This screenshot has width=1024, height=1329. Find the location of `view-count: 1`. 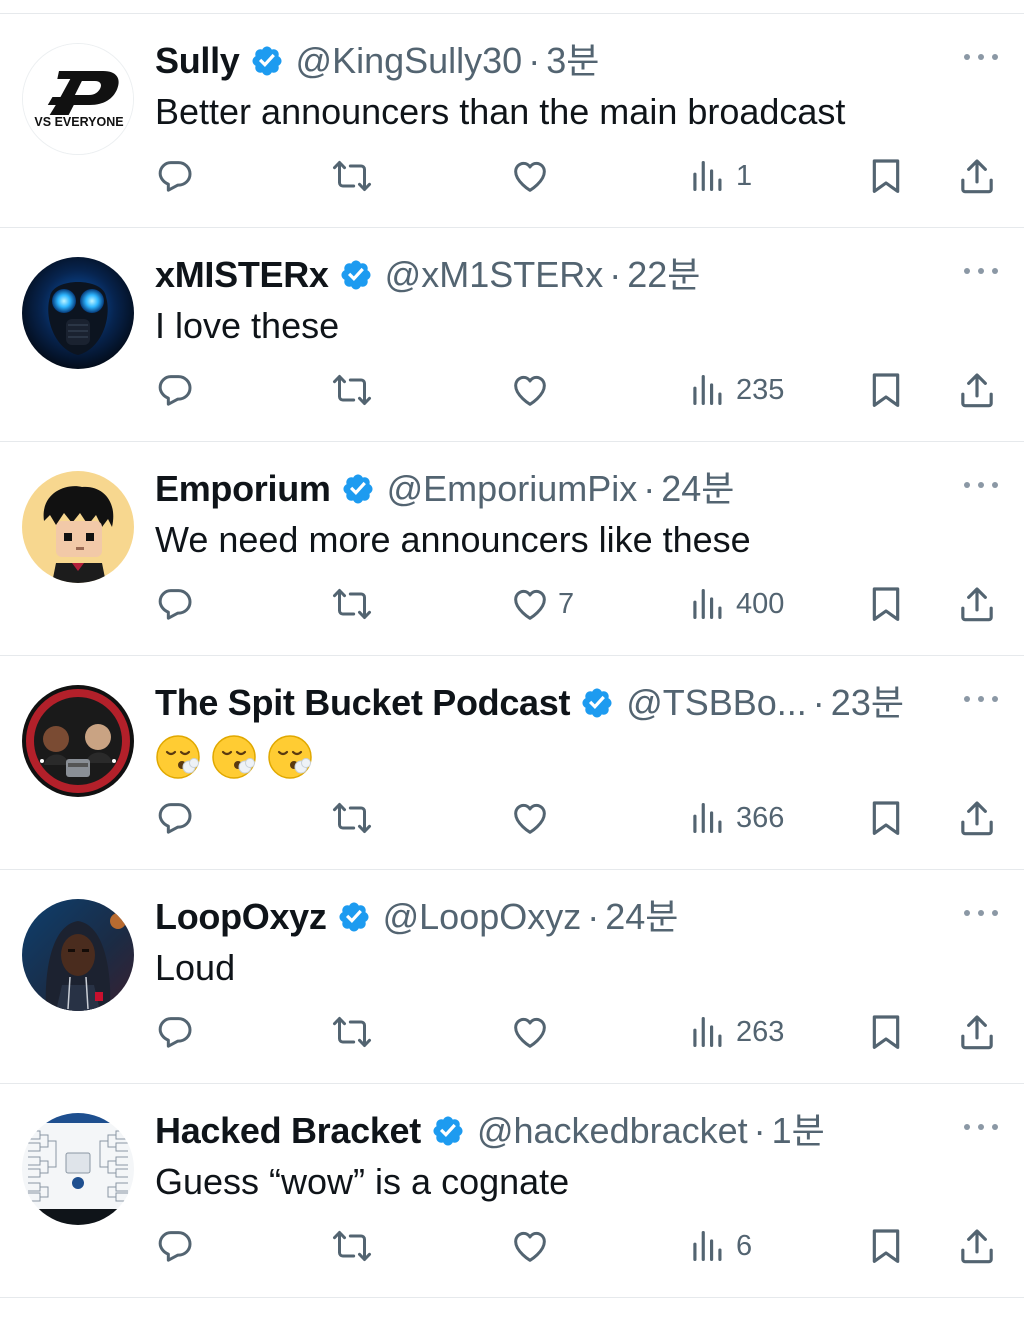

view-count: 1 is located at coordinates (744, 175).